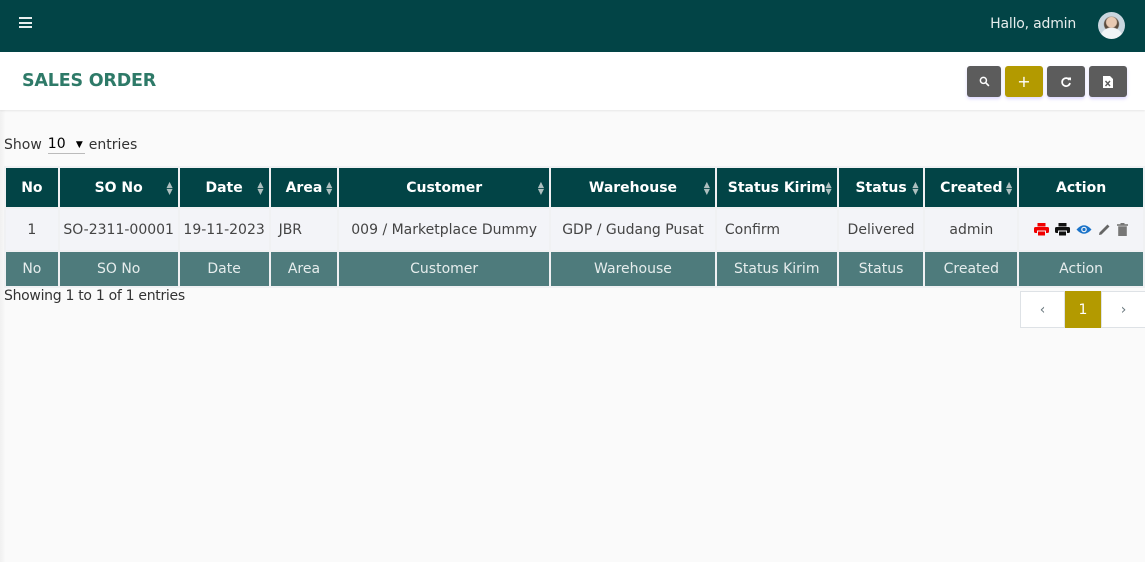 The width and height of the screenshot is (1145, 562). I want to click on column-label: Action, so click(1081, 187).